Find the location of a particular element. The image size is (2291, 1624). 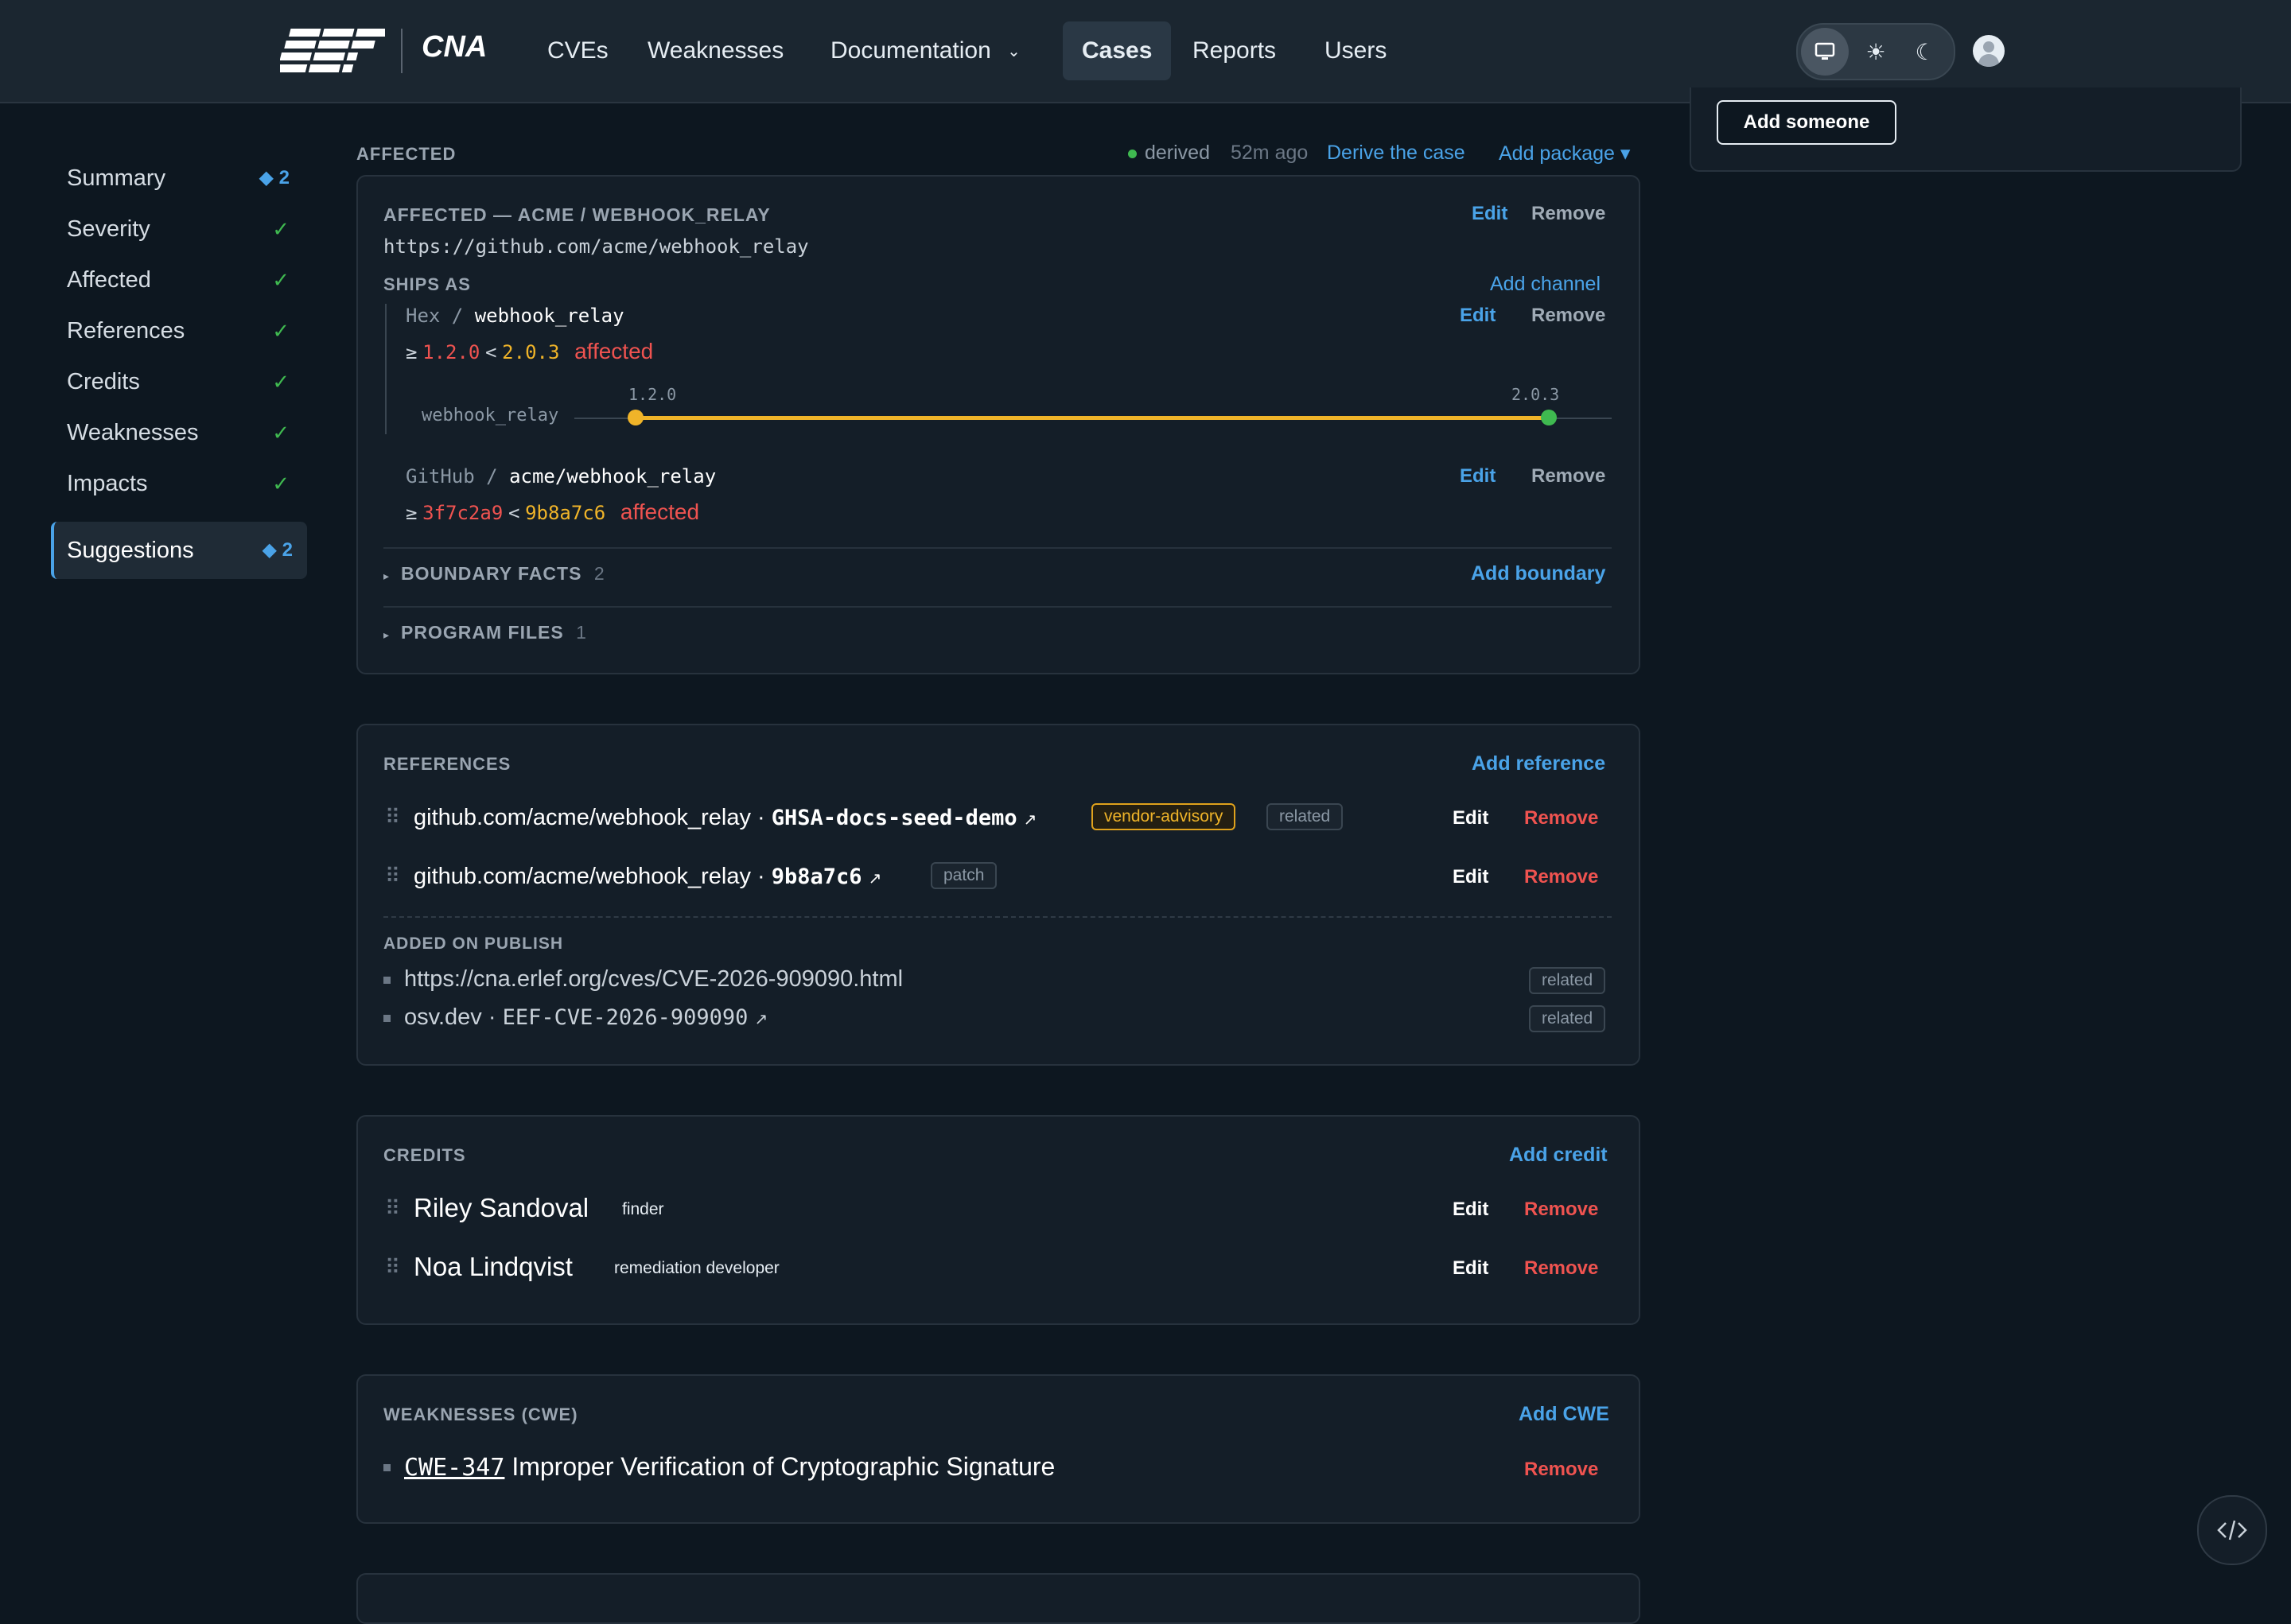

credit-role: finder is located at coordinates (643, 1209).